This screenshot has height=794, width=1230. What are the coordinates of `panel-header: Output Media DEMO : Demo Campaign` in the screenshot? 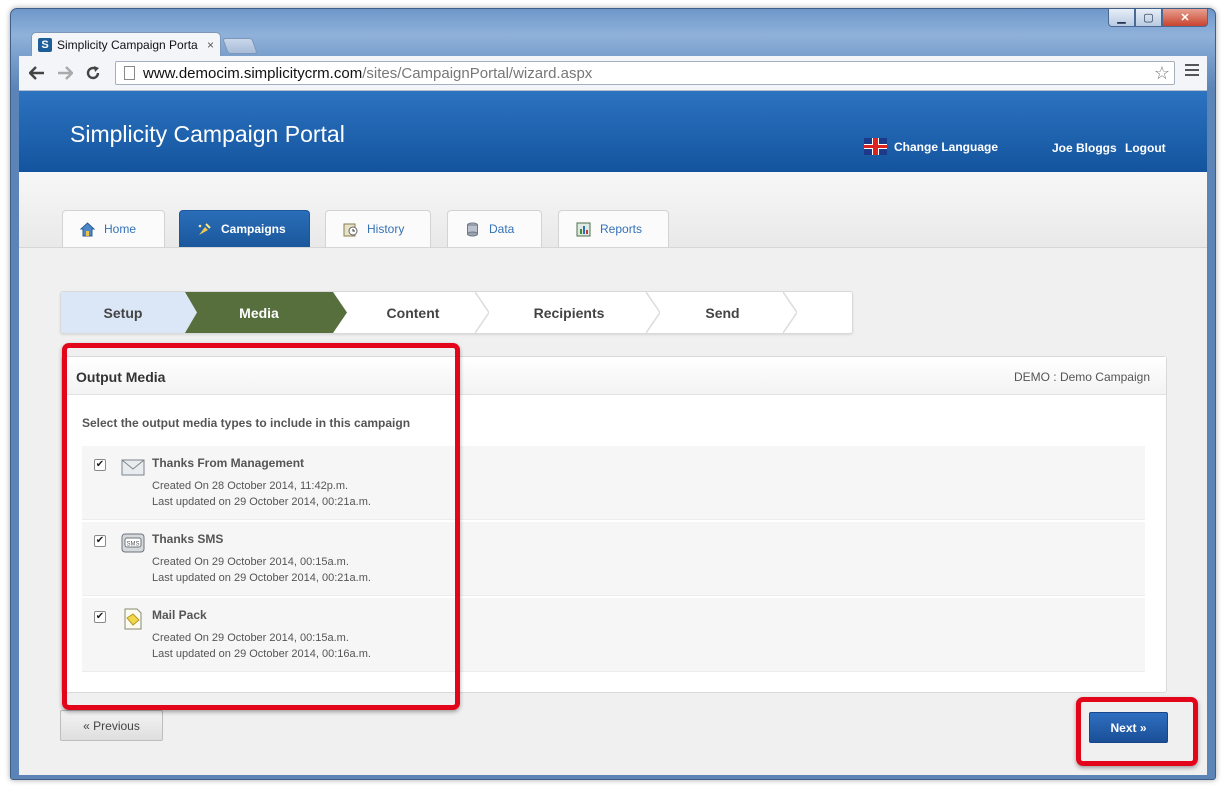 It's located at (614, 376).